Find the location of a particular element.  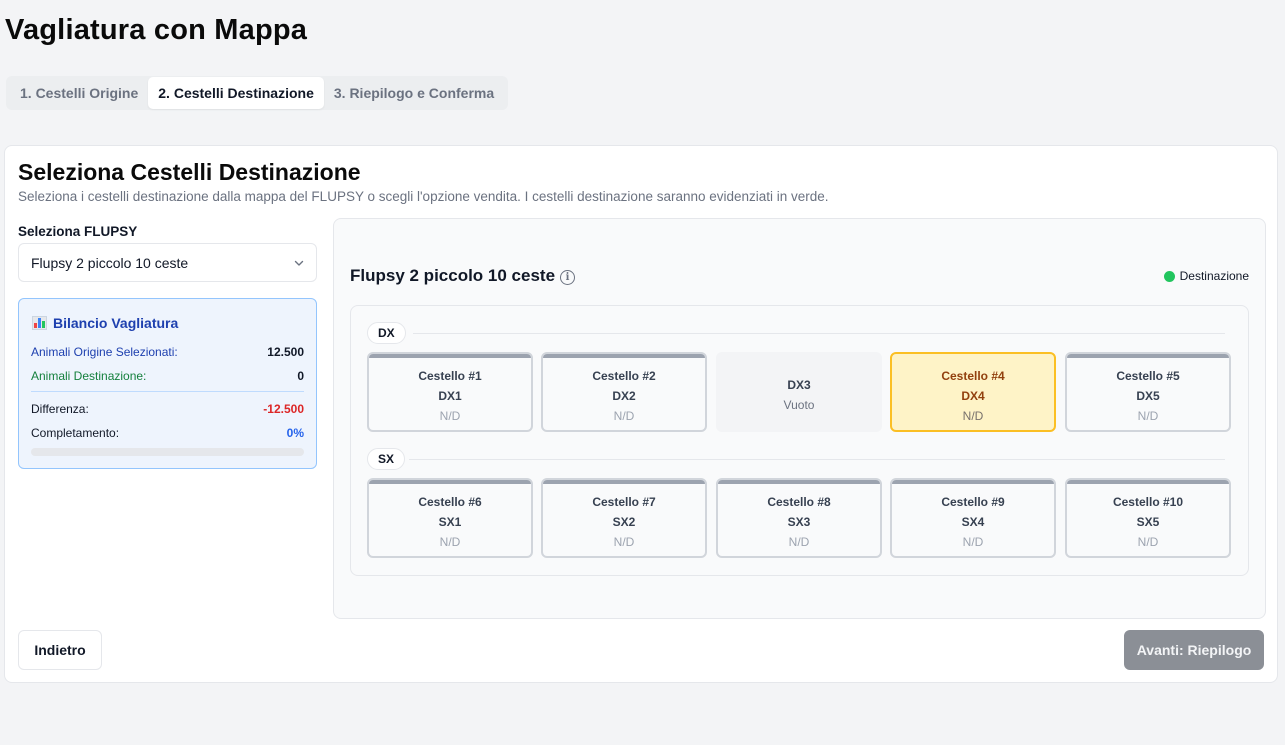

basket-dx5: Cestello #5 DX5 N/D is located at coordinates (1148, 392).